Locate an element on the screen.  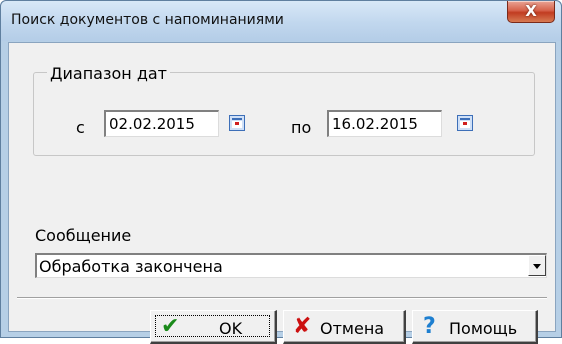
help-button: ? Помощь is located at coordinates (475, 327).